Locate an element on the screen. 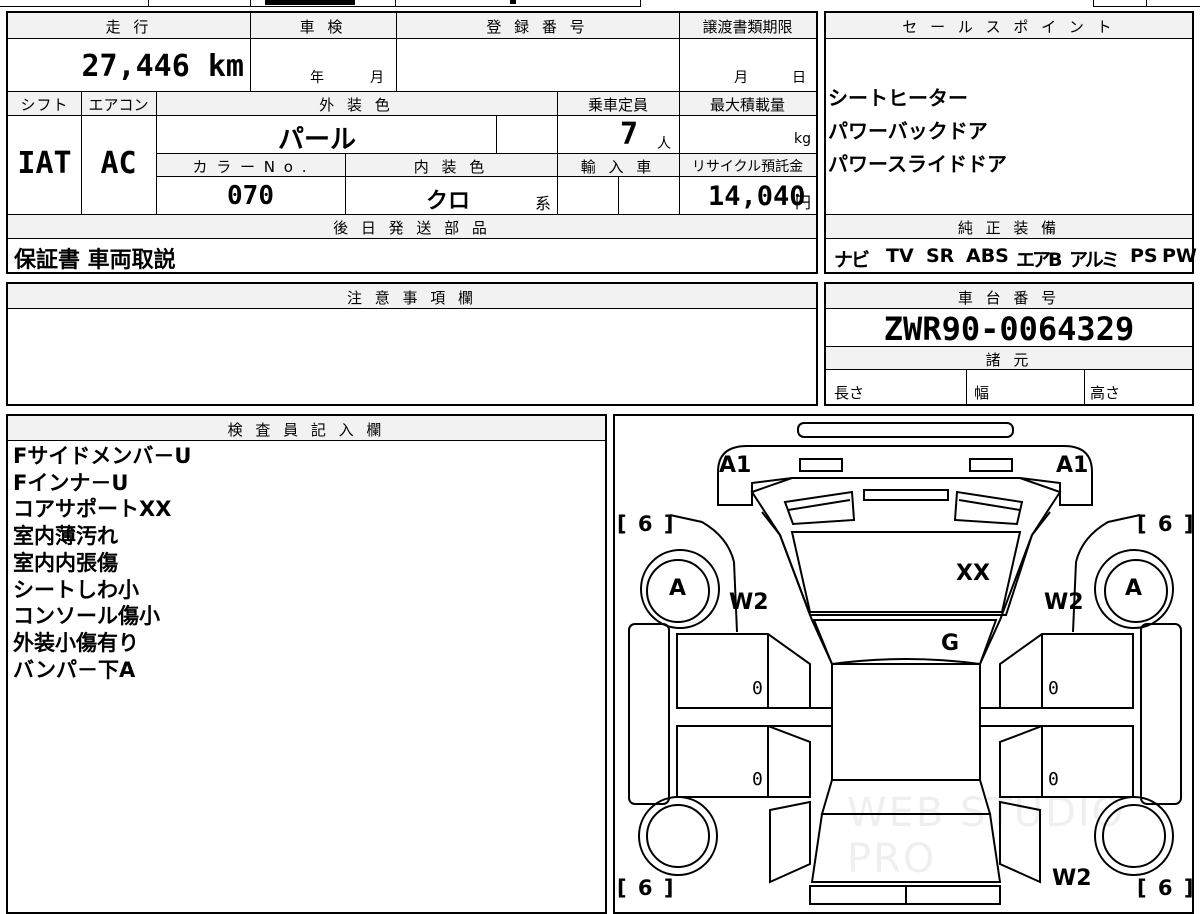  exterior-color-header: 外 装 色 is located at coordinates (356, 105).